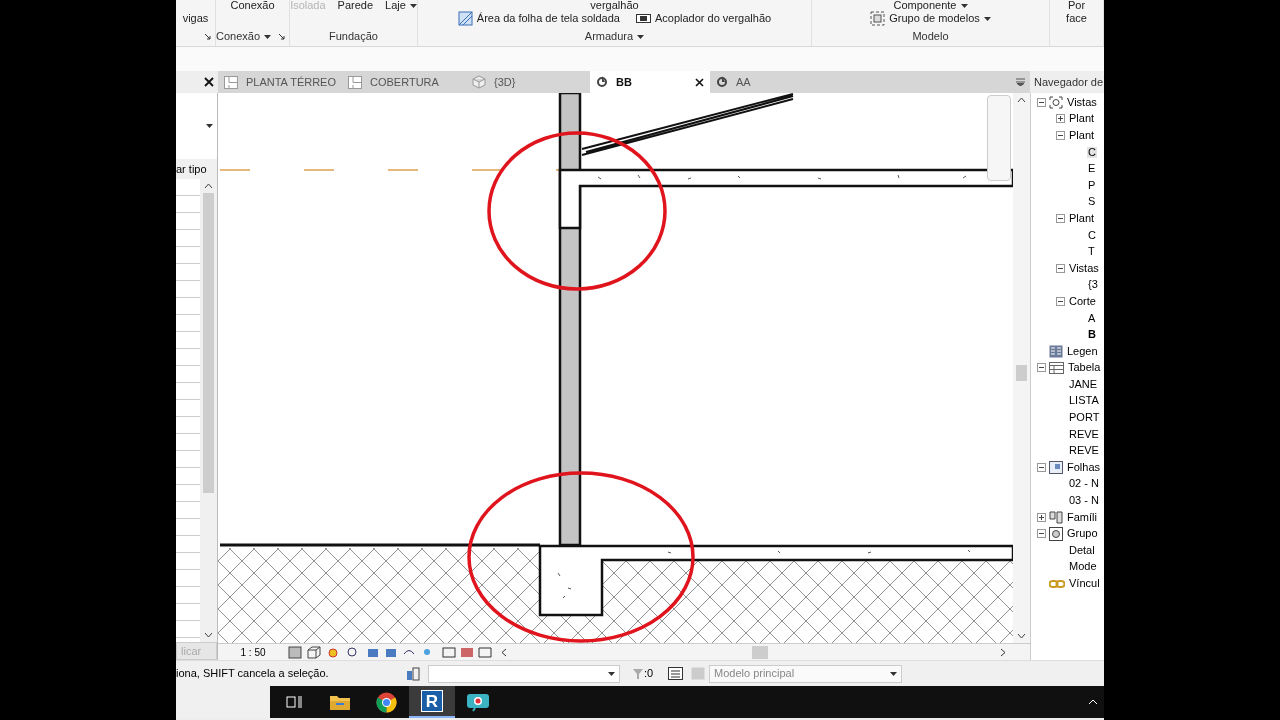 Image resolution: width=1280 pixels, height=720 pixels. I want to click on ribbon-tool: Grupo de modelos, so click(930, 18).